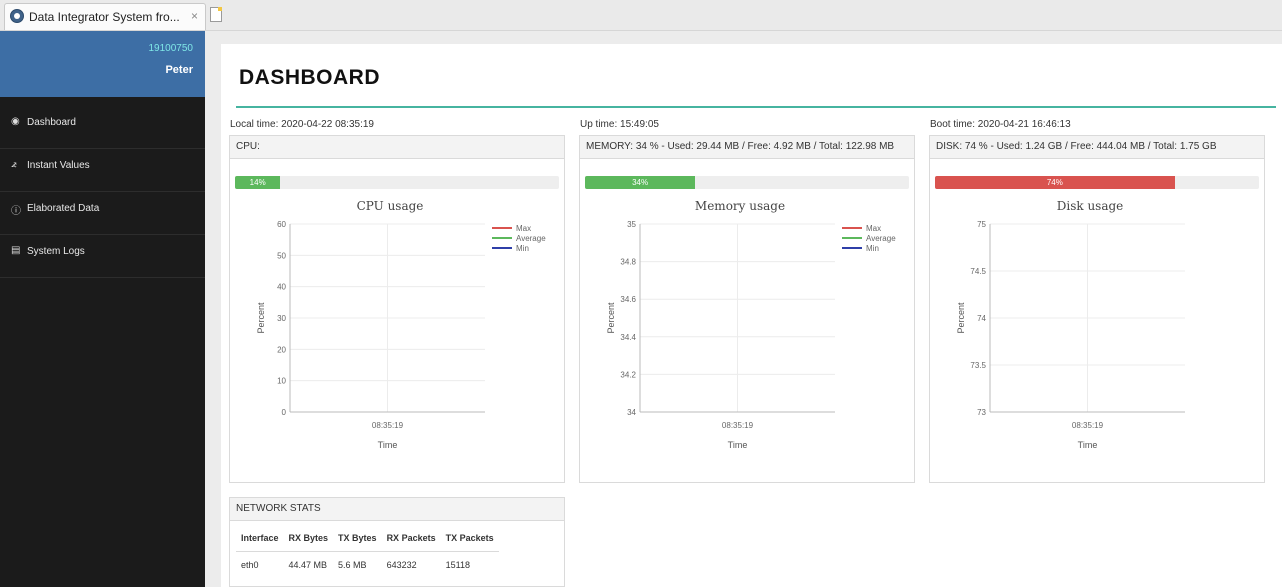  I want to click on up-time: Up time: 15:49:05, so click(619, 124).